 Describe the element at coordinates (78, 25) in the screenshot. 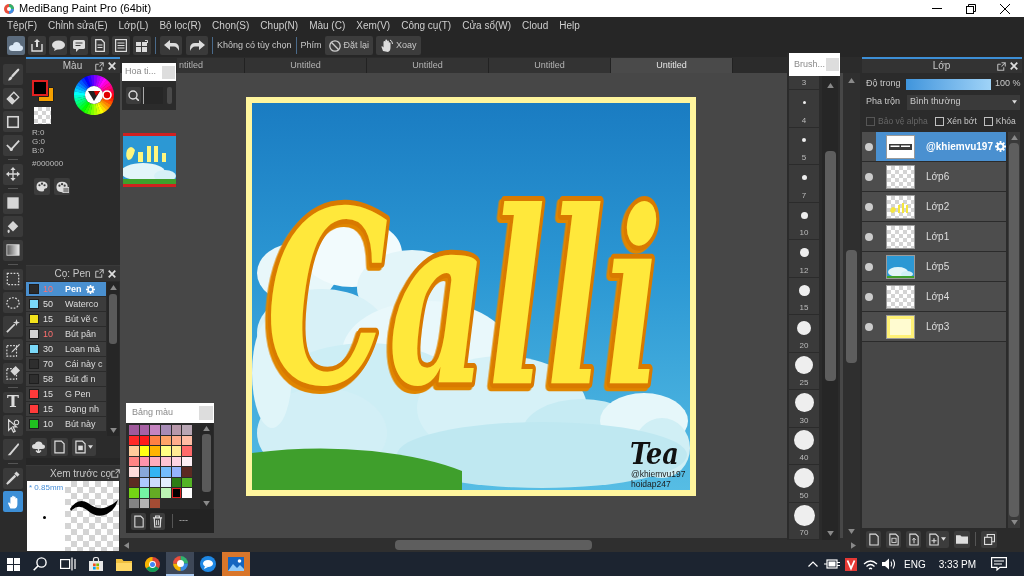

I see `menu-item: Chỉnh sửa(E)` at that location.